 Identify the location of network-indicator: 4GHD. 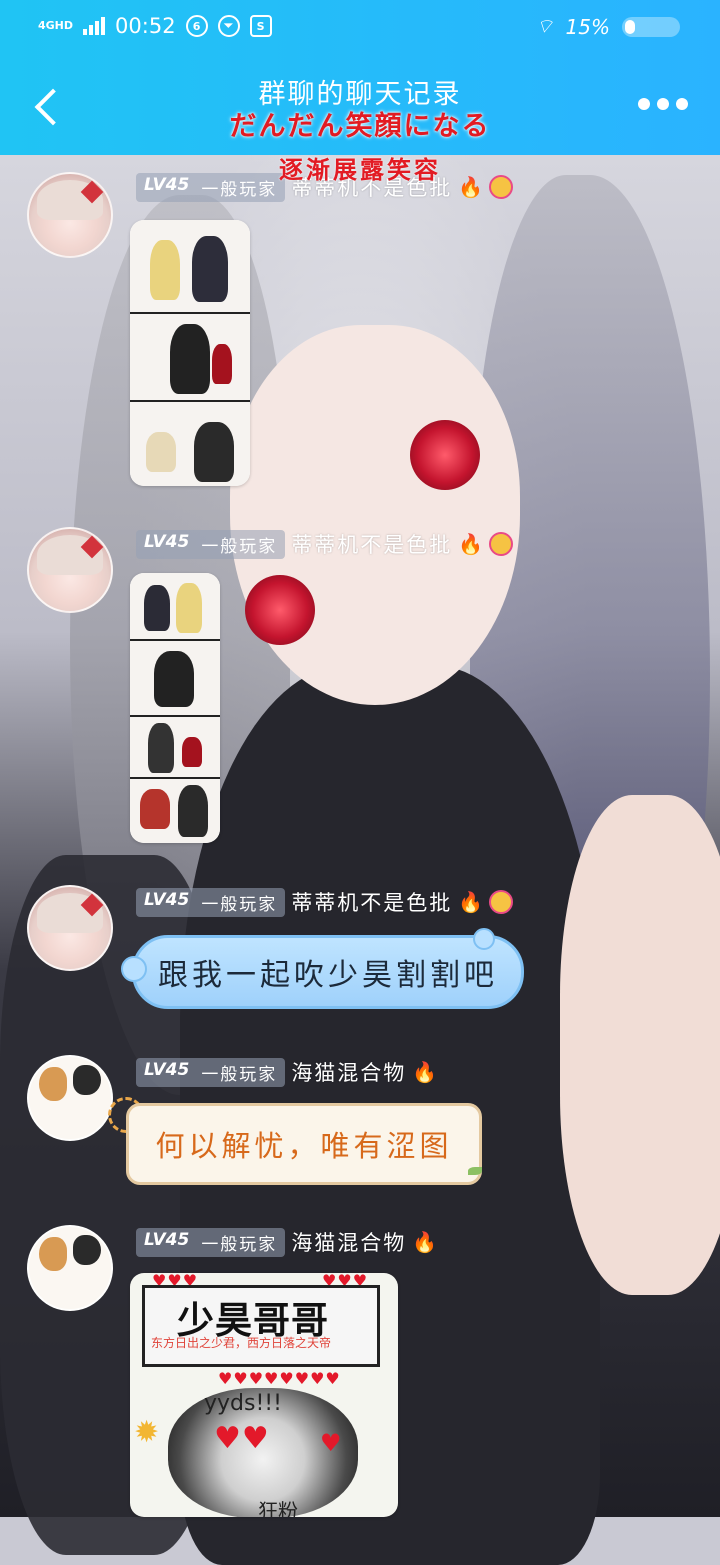
(56, 25).